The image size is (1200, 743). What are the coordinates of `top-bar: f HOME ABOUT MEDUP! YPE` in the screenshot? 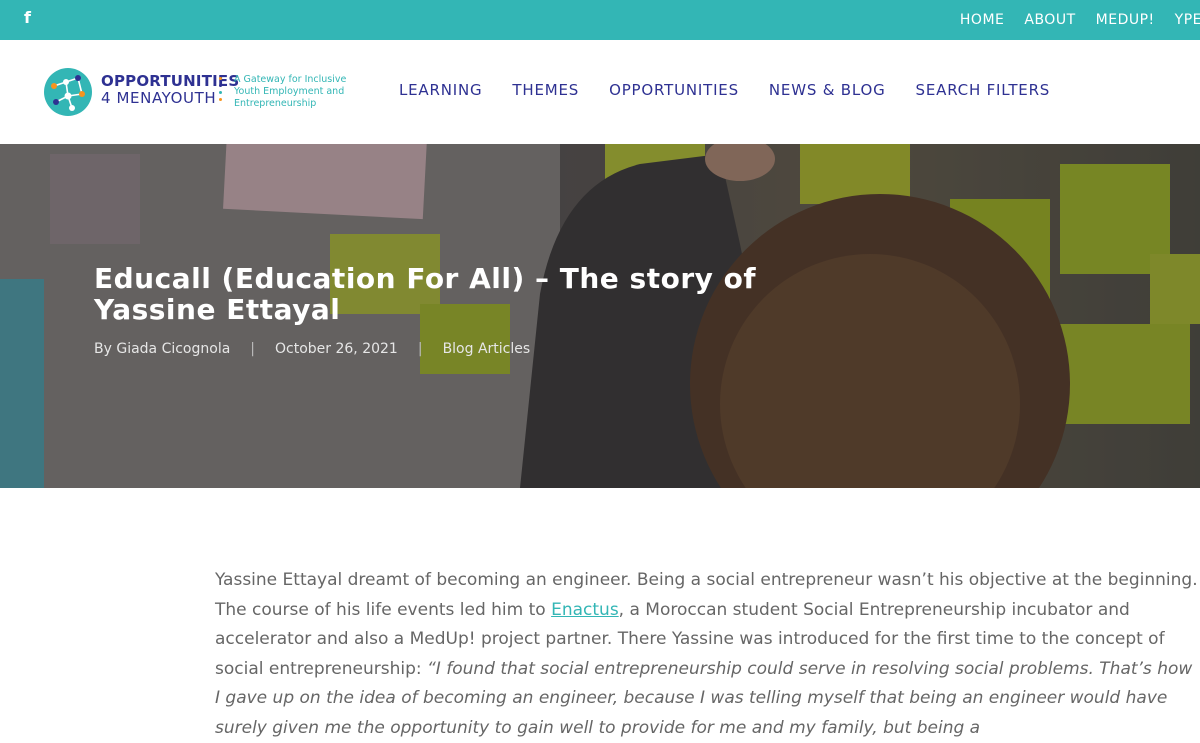 It's located at (600, 20).